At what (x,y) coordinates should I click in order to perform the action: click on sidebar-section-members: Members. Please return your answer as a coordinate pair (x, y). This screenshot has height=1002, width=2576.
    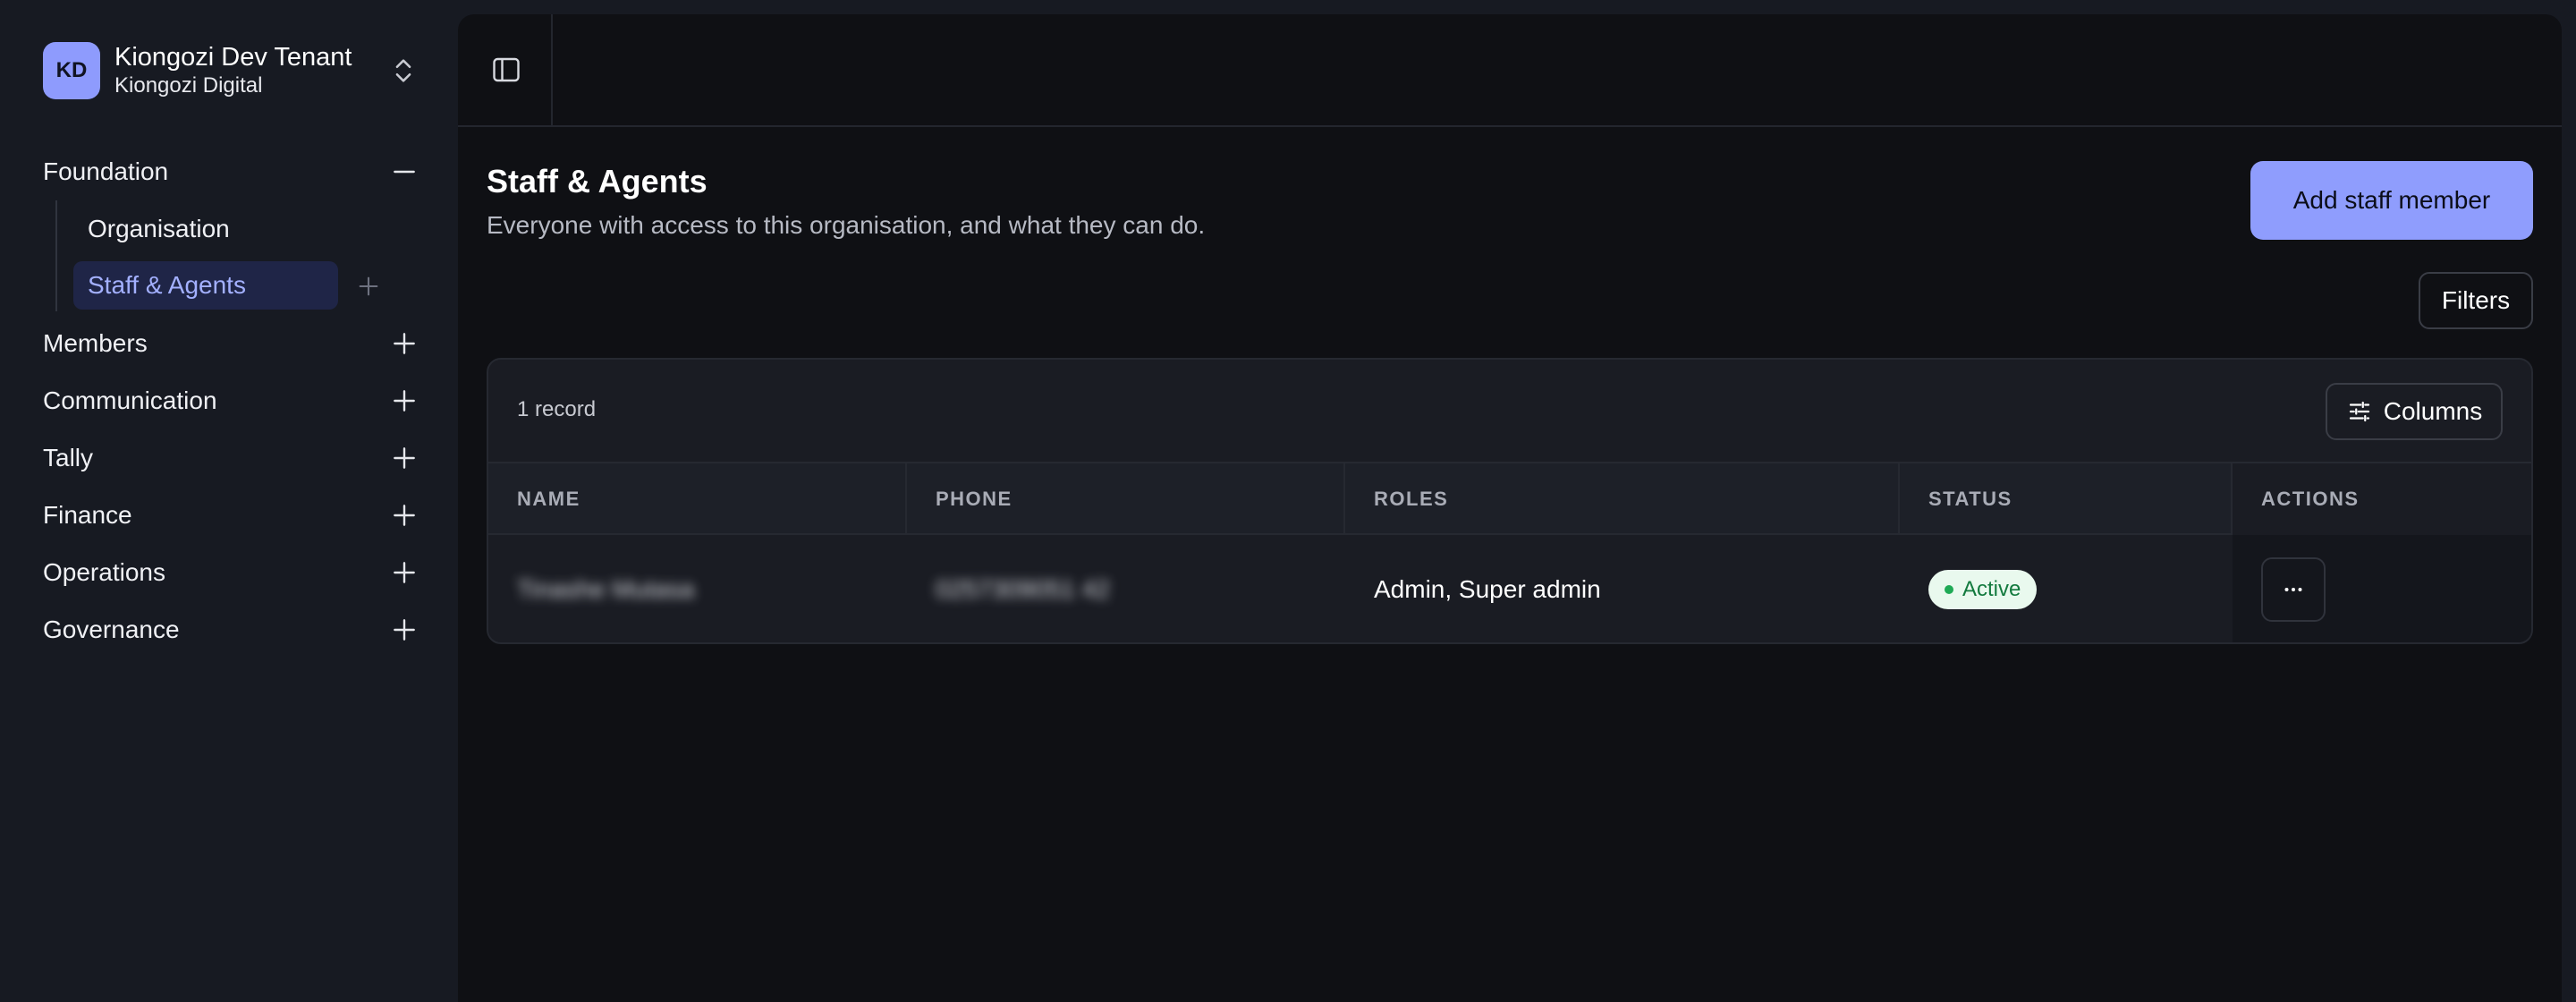
    Looking at the image, I should click on (231, 344).